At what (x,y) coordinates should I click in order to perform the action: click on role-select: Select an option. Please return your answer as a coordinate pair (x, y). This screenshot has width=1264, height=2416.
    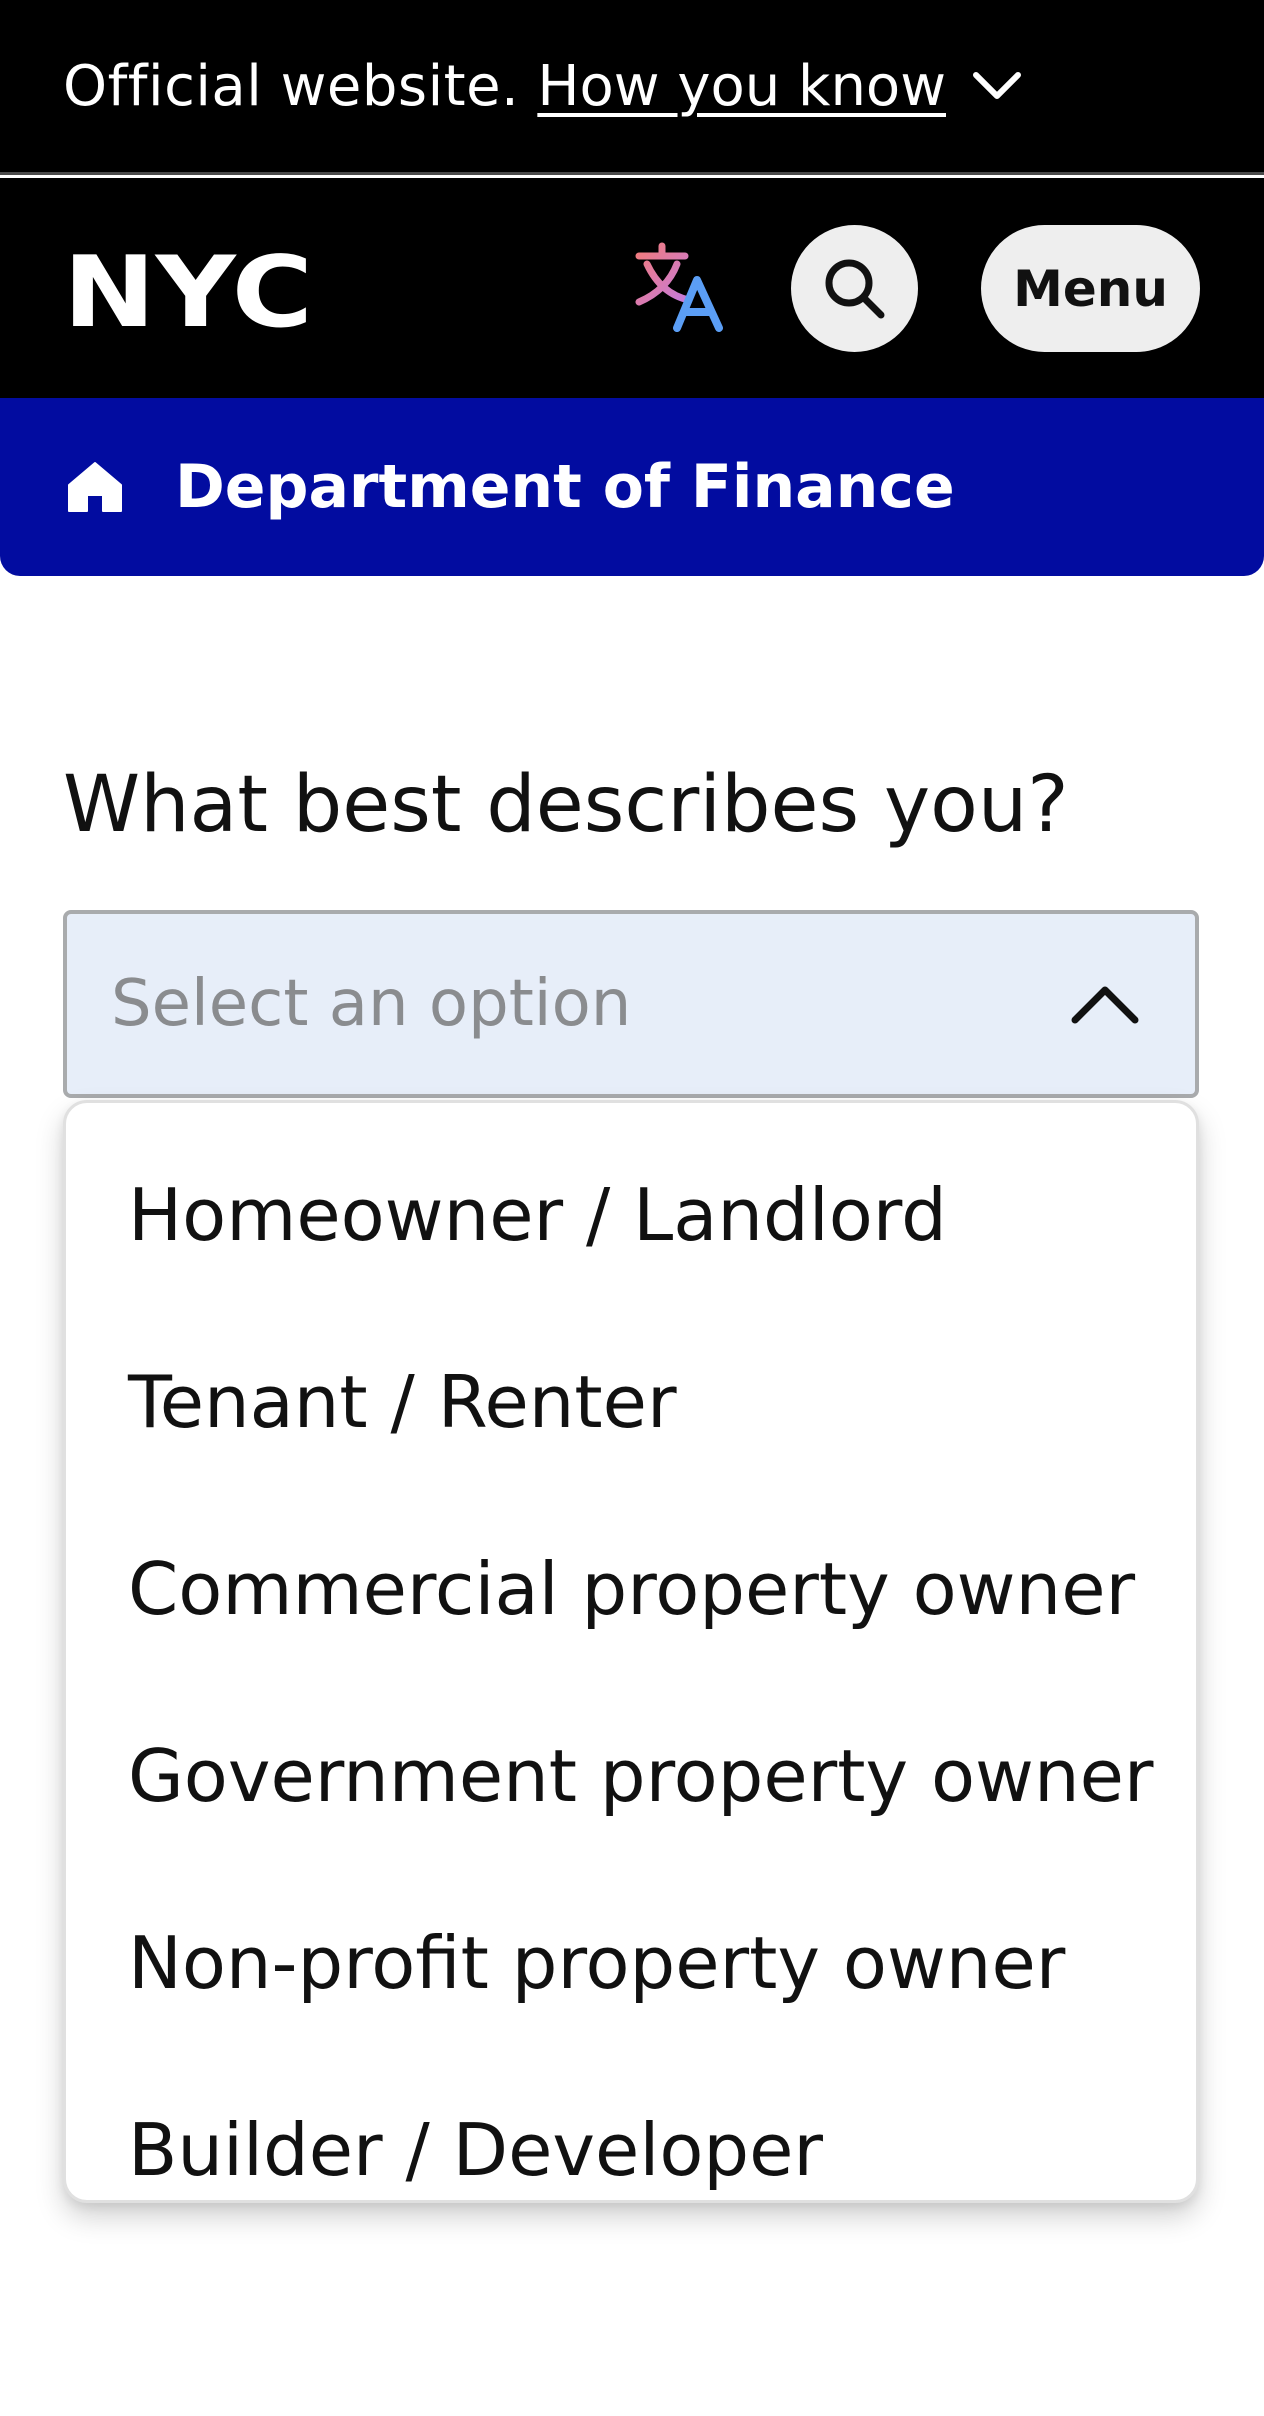
    Looking at the image, I should click on (631, 1004).